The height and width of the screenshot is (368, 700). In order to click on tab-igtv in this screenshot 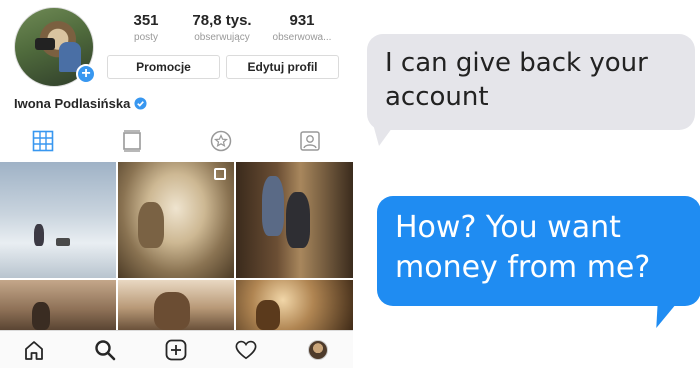, I will do `click(221, 141)`.